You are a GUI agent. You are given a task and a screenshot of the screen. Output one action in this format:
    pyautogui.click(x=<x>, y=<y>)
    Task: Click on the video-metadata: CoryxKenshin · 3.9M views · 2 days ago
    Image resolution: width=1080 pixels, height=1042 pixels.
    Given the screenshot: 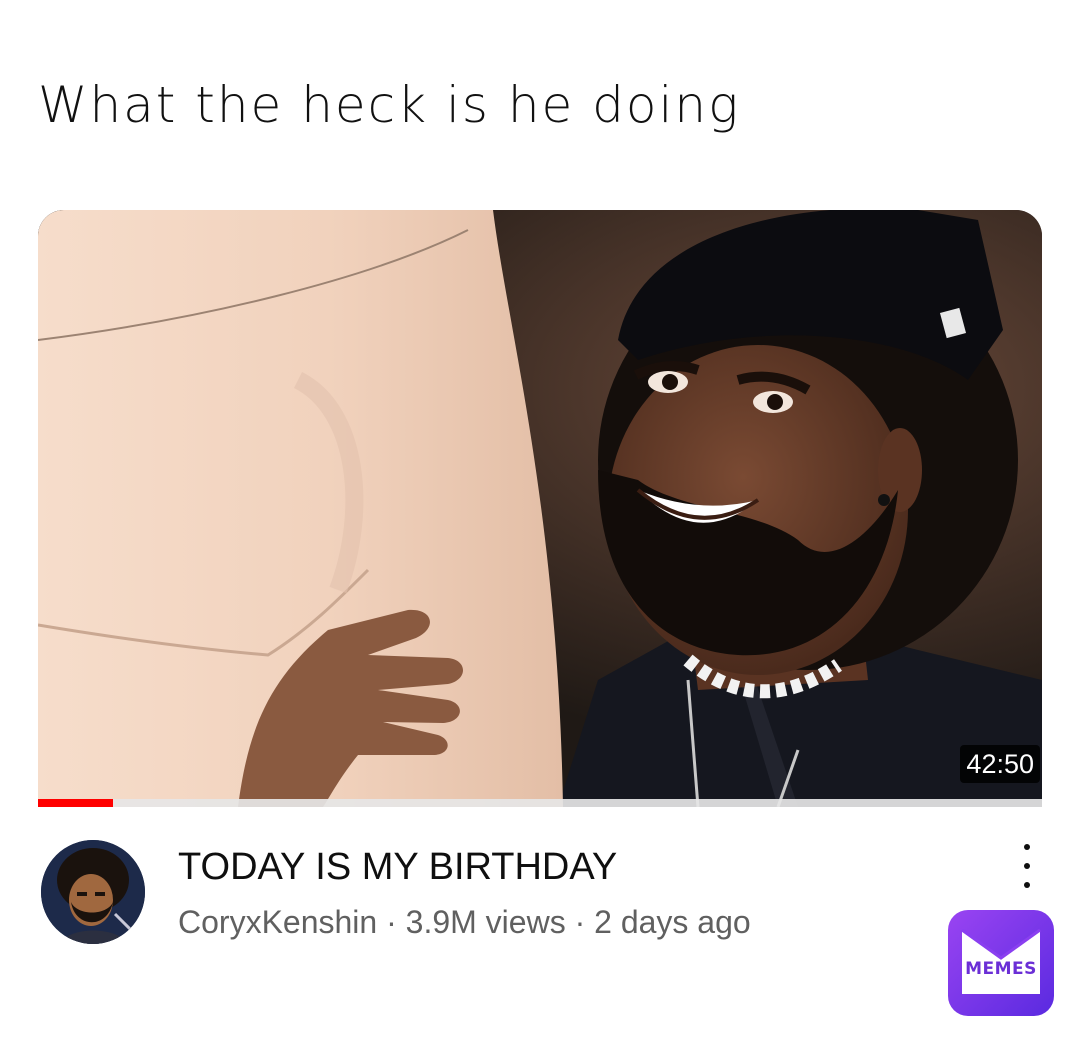 What is the action you would take?
    pyautogui.click(x=464, y=922)
    